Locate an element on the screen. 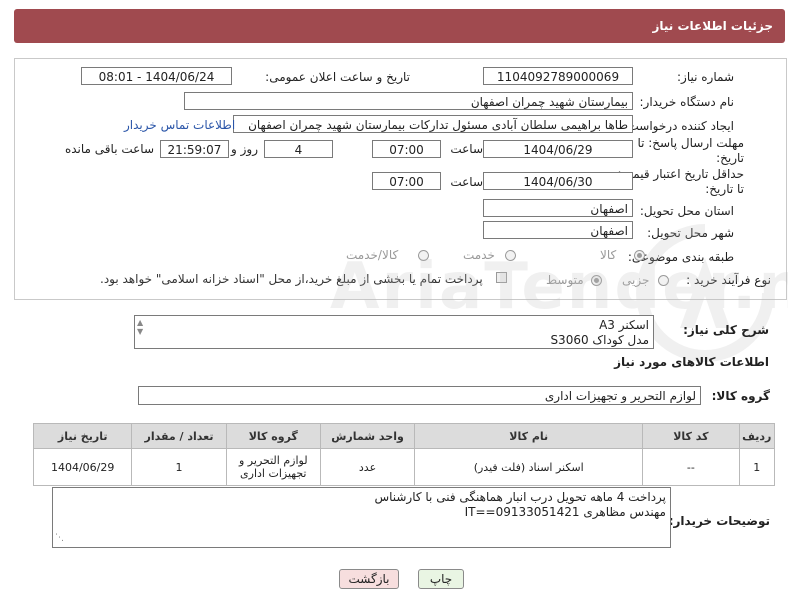  resize-grip-icon: ⋰ is located at coordinates (59, 538).